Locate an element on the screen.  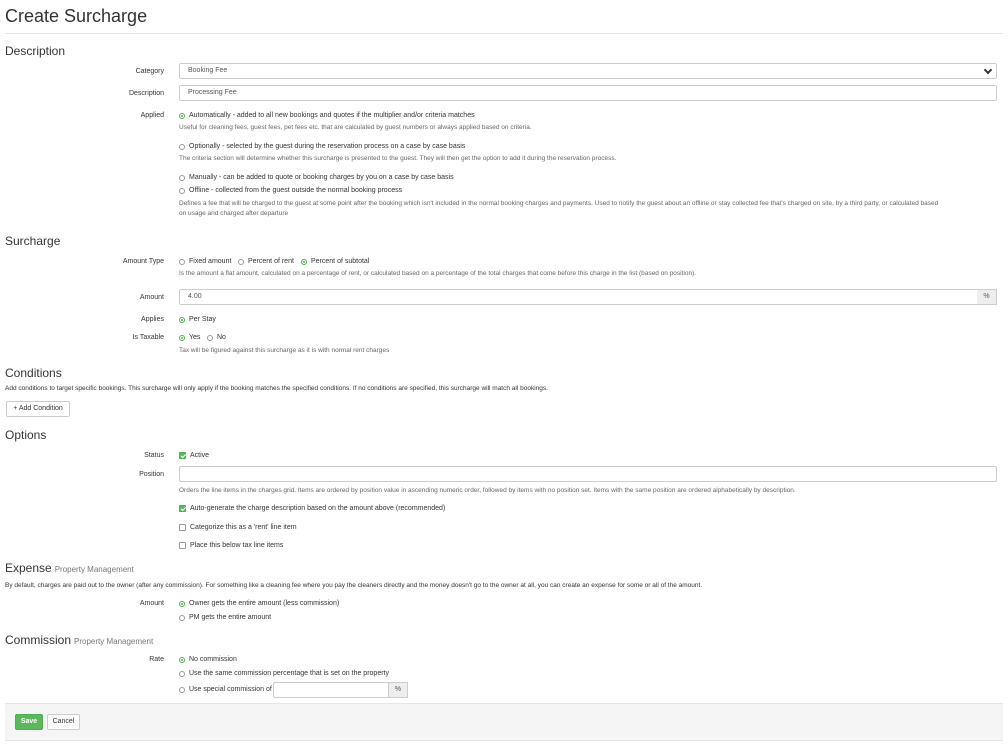
category-select: Booking Fee is located at coordinates (588, 71).